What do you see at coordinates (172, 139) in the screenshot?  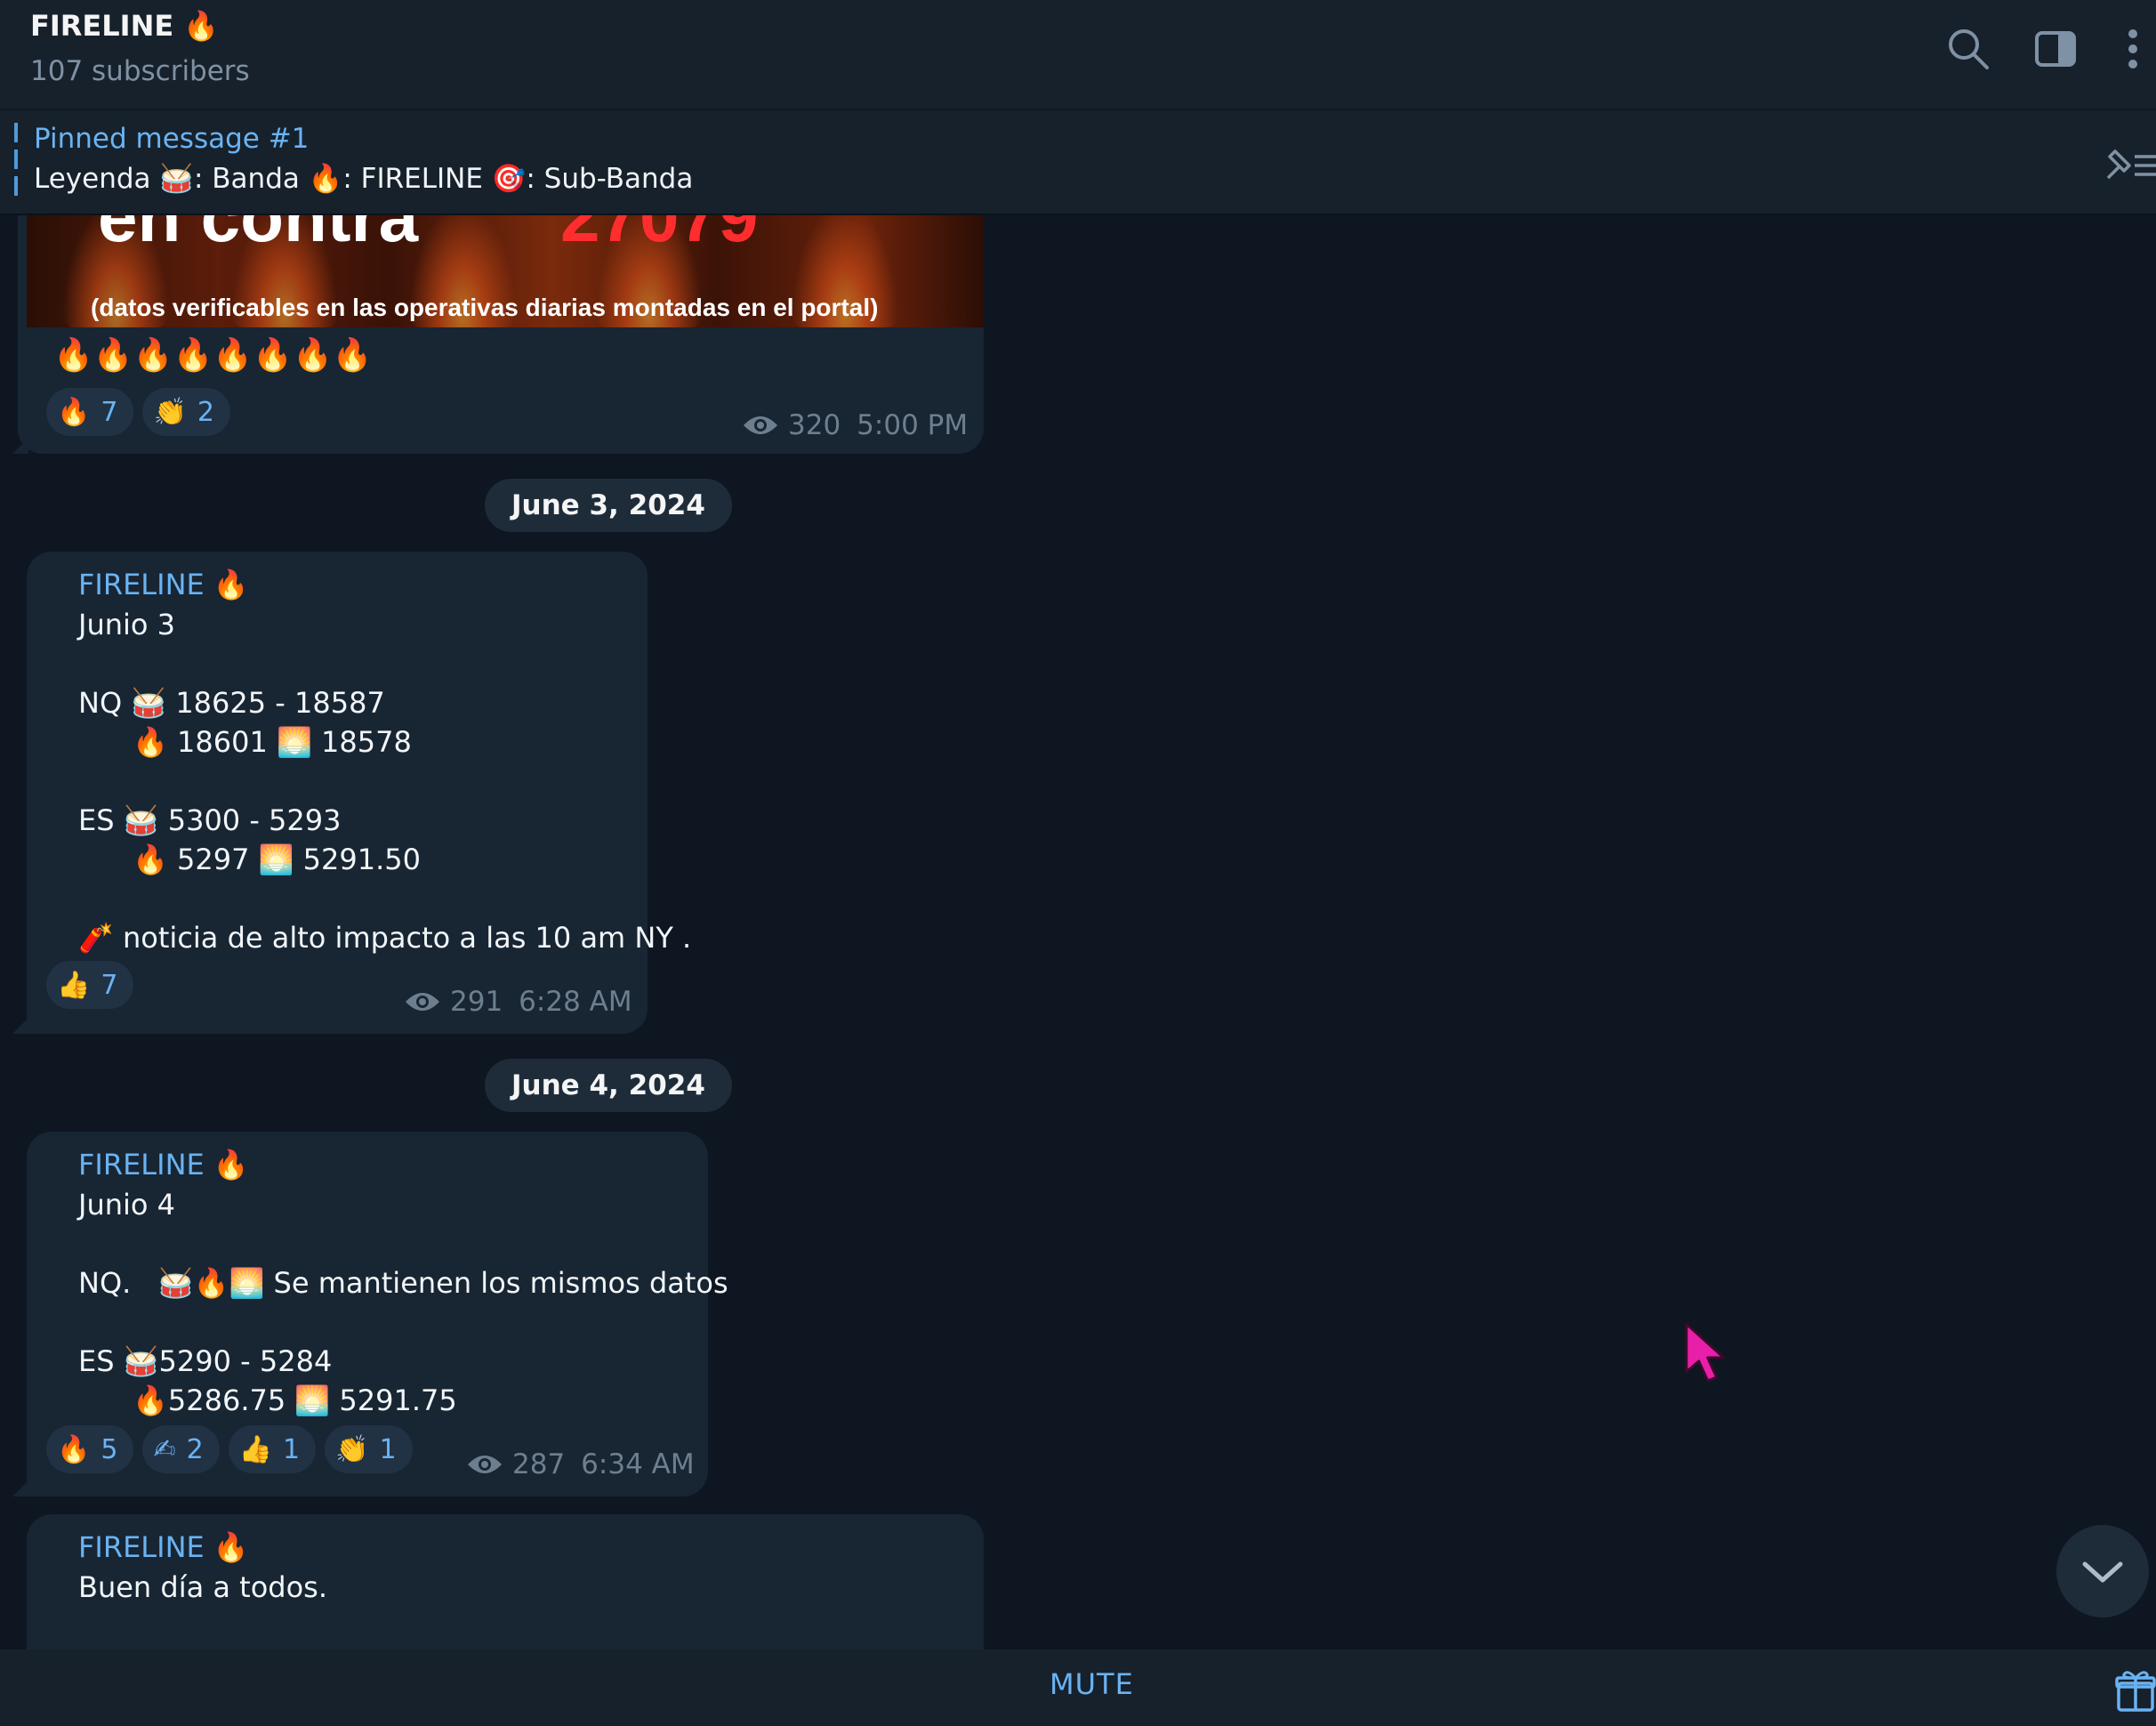 I see `pinned-title: Pinned message #1` at bounding box center [172, 139].